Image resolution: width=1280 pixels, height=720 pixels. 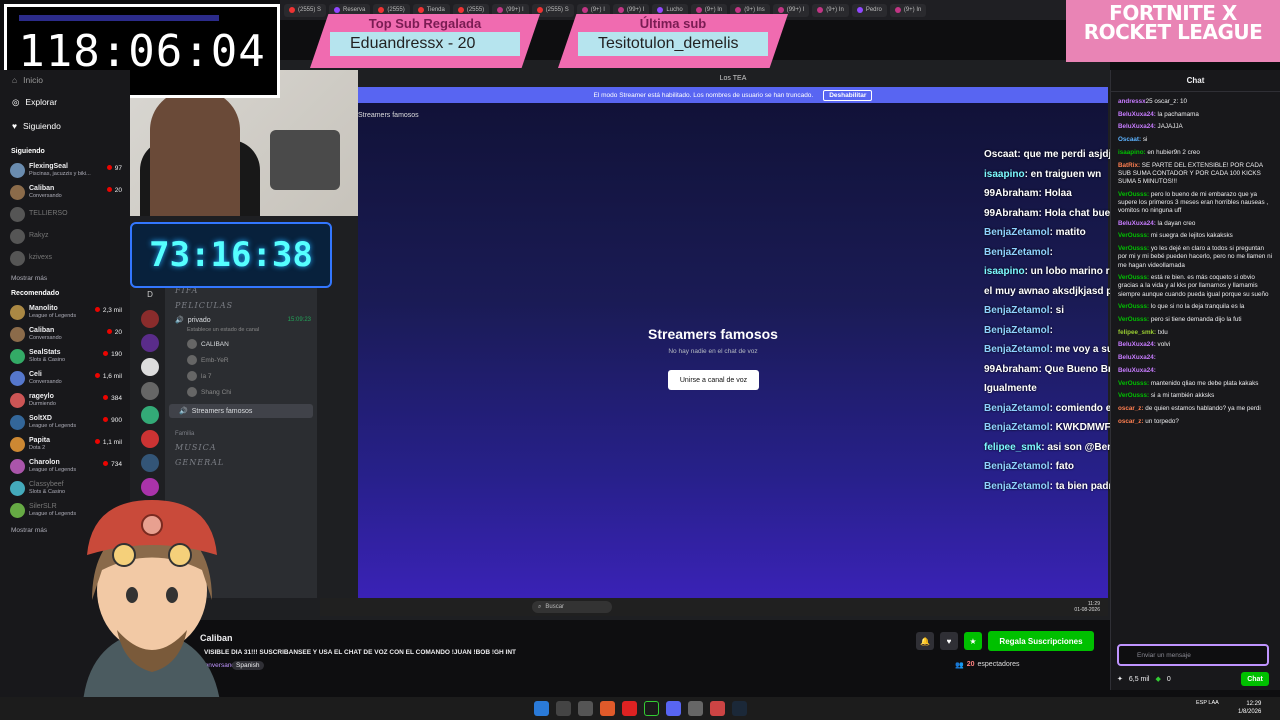 I want to click on channel-name: Rakyz, so click(x=39, y=235).